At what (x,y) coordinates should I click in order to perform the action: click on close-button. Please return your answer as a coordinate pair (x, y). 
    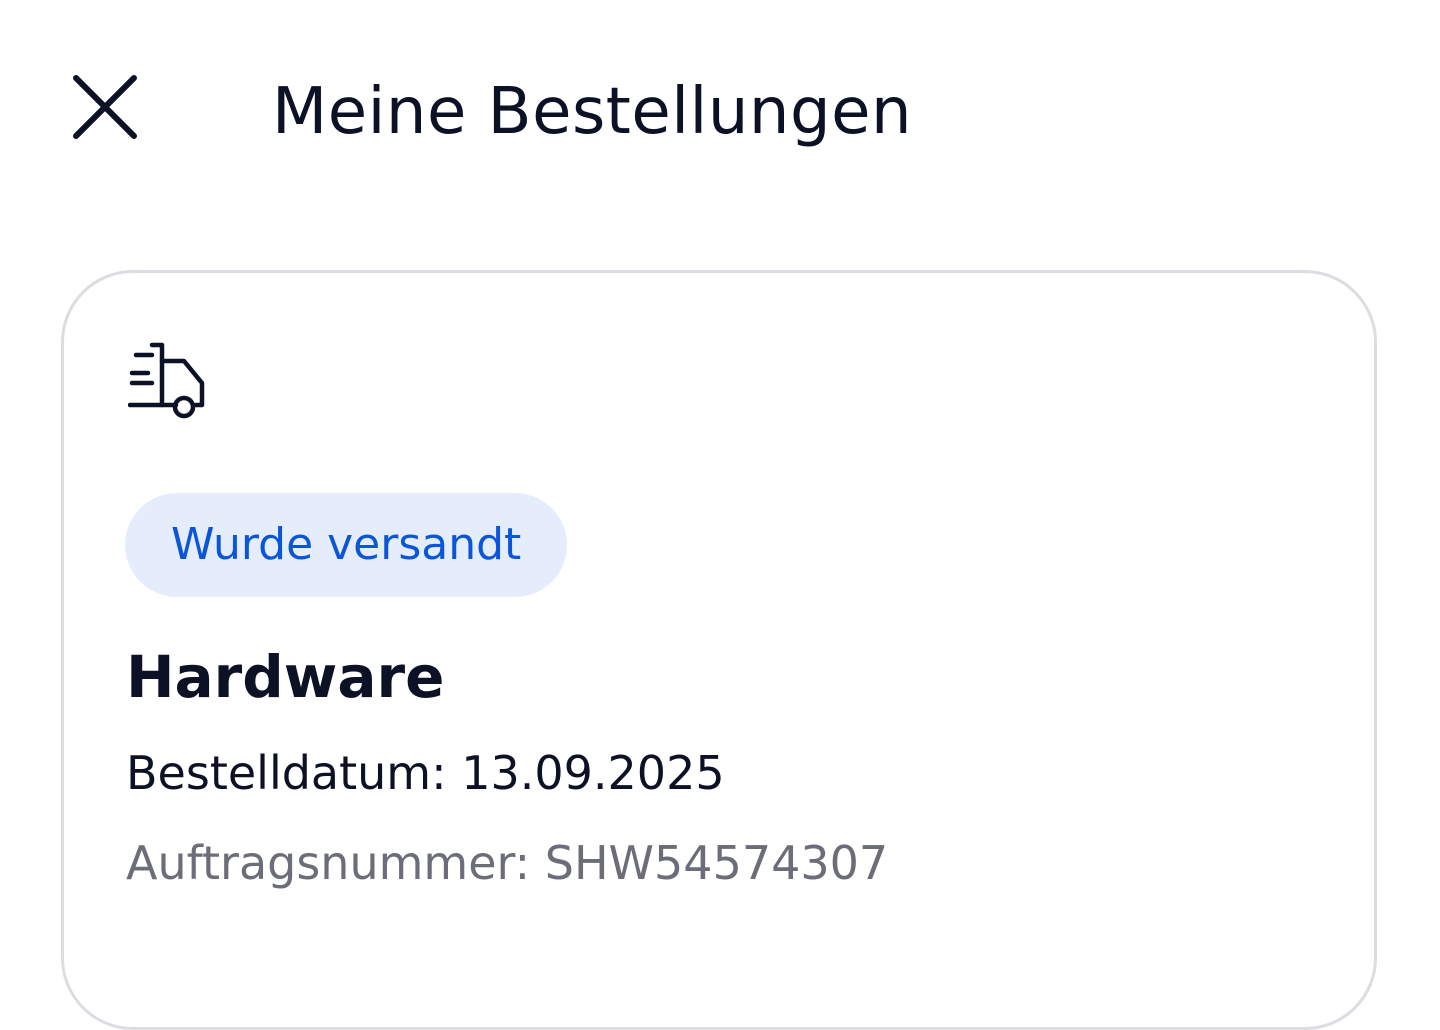
    Looking at the image, I should click on (105, 107).